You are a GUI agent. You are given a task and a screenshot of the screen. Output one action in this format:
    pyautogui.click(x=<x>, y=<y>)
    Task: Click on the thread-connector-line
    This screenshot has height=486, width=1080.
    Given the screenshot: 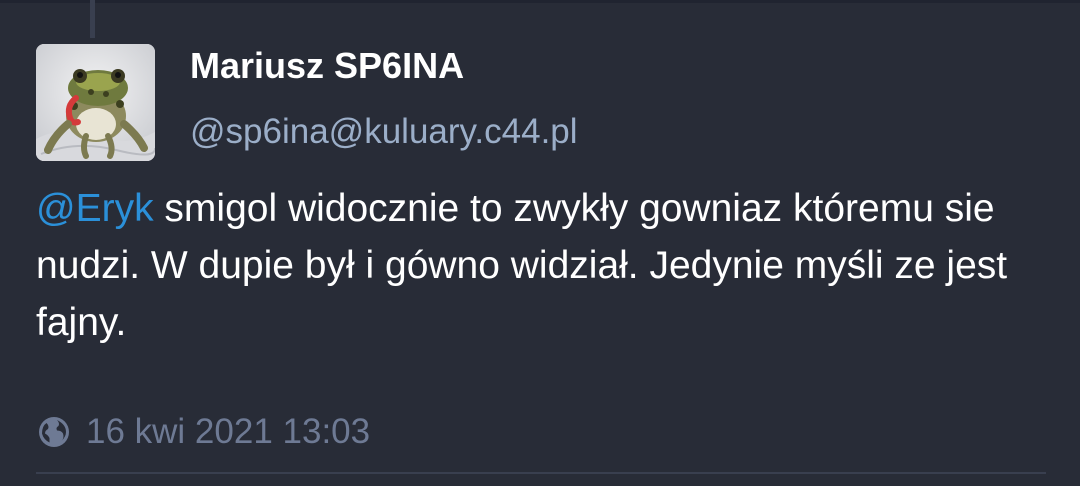 What is the action you would take?
    pyautogui.click(x=92, y=19)
    